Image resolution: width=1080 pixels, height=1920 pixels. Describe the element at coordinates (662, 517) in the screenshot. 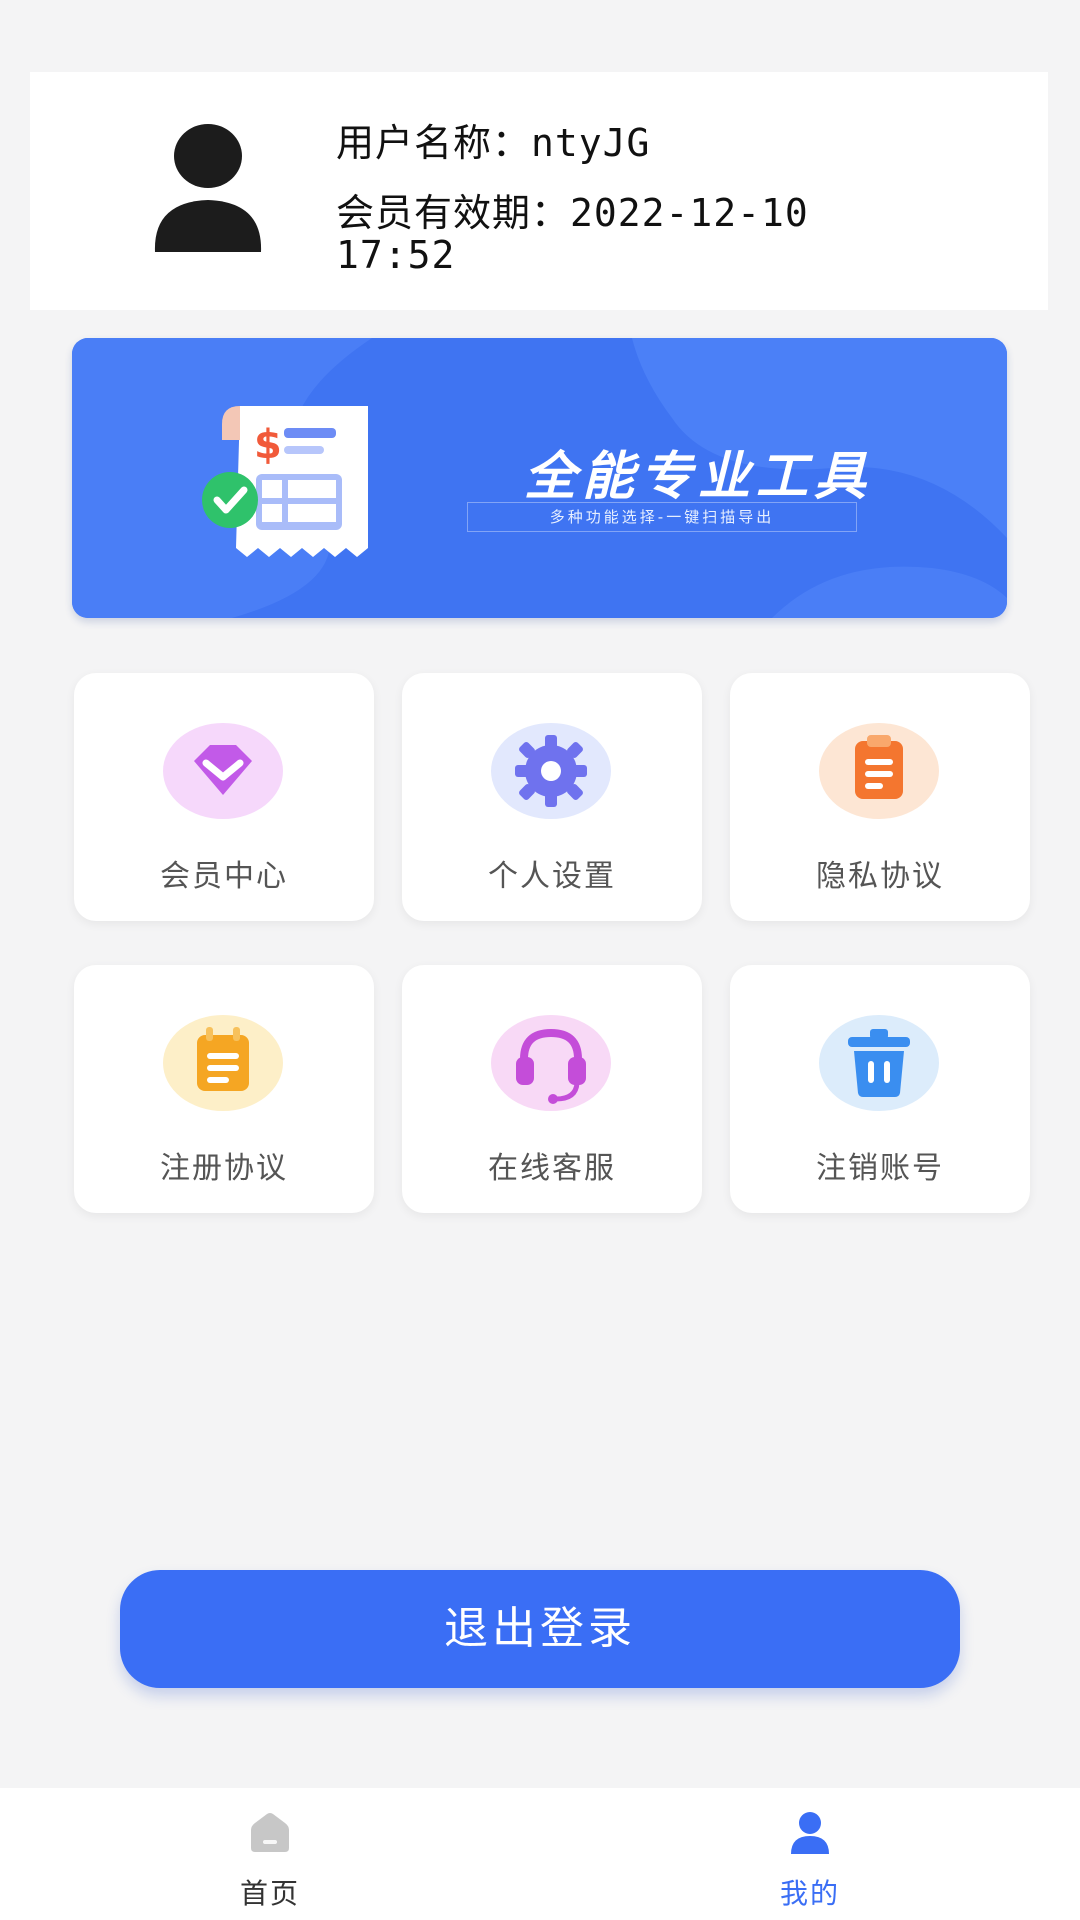

I see `banner-subtitle: 多种功能选择-一键扫描导出` at that location.